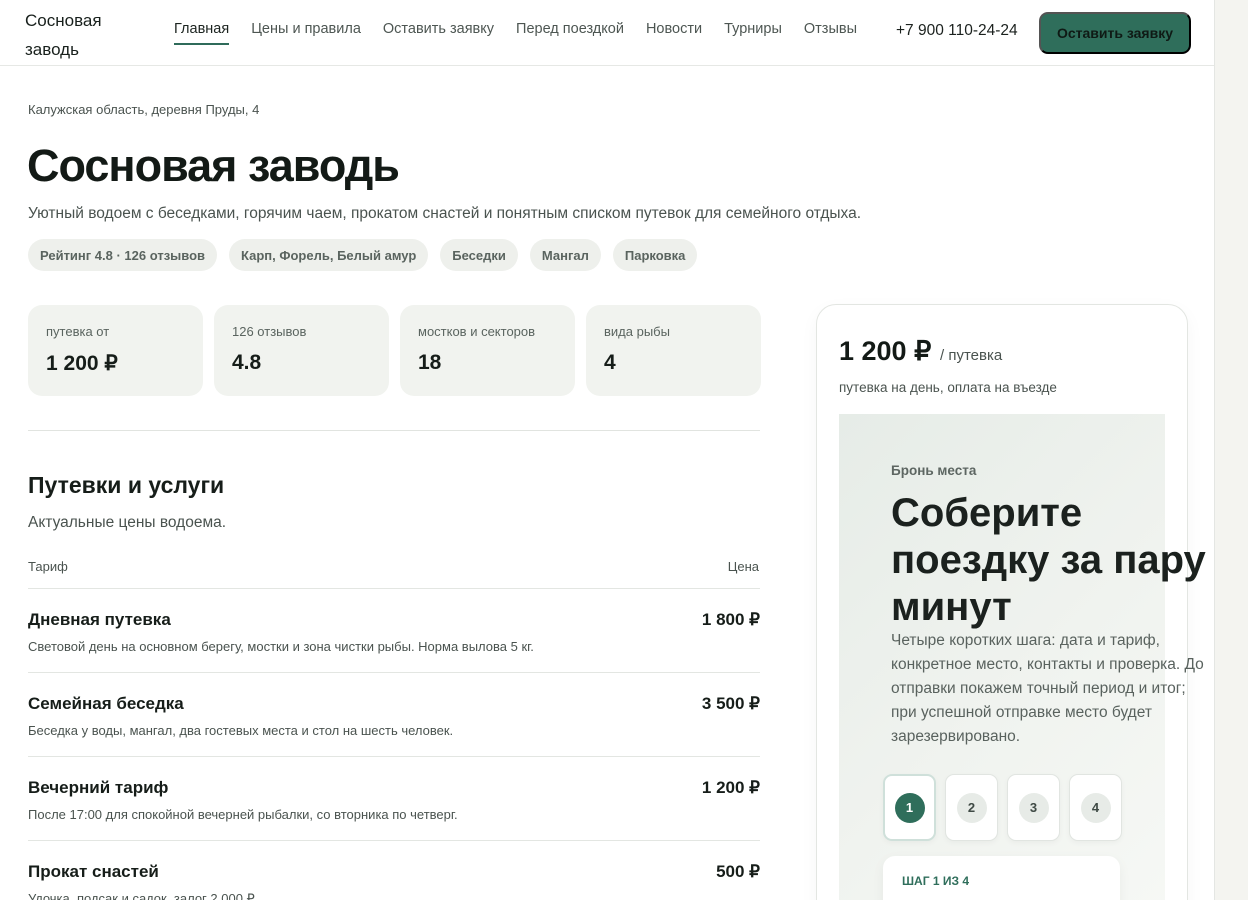 The image size is (1248, 900). I want to click on card-price-unit: / путевка, so click(971, 355).